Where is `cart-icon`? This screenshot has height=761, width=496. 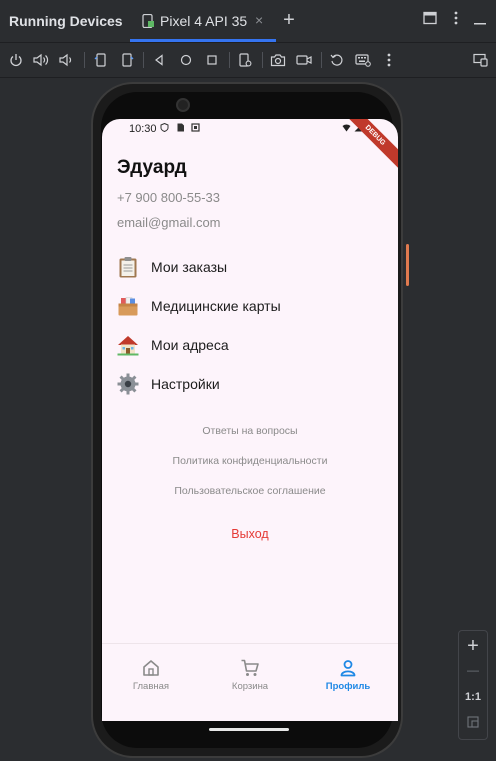 cart-icon is located at coordinates (250, 667).